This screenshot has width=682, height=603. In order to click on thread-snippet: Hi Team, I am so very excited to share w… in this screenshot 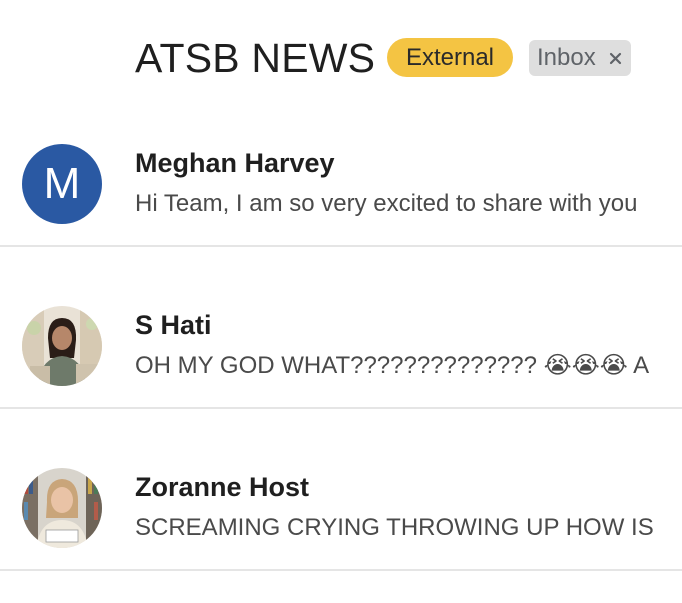, I will do `click(386, 203)`.